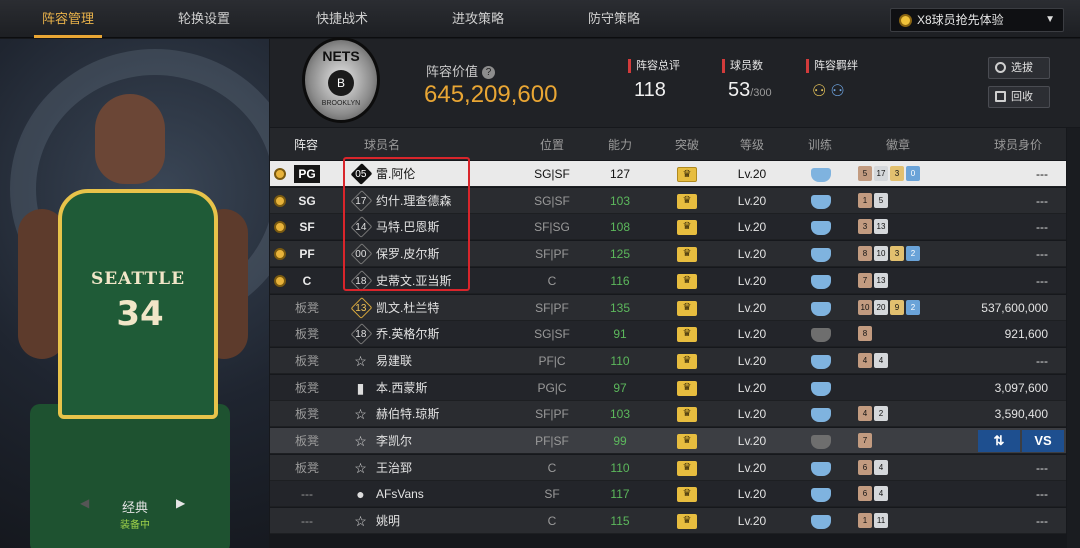 Image resolution: width=1080 pixels, height=548 pixels. What do you see at coordinates (820, 145) in the screenshot?
I see `col-training: 训练` at bounding box center [820, 145].